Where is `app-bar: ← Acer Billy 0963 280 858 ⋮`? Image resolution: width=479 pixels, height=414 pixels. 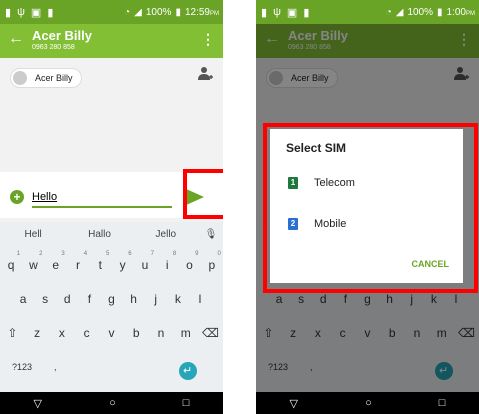 app-bar: ← Acer Billy 0963 280 858 ⋮ is located at coordinates (111, 41).